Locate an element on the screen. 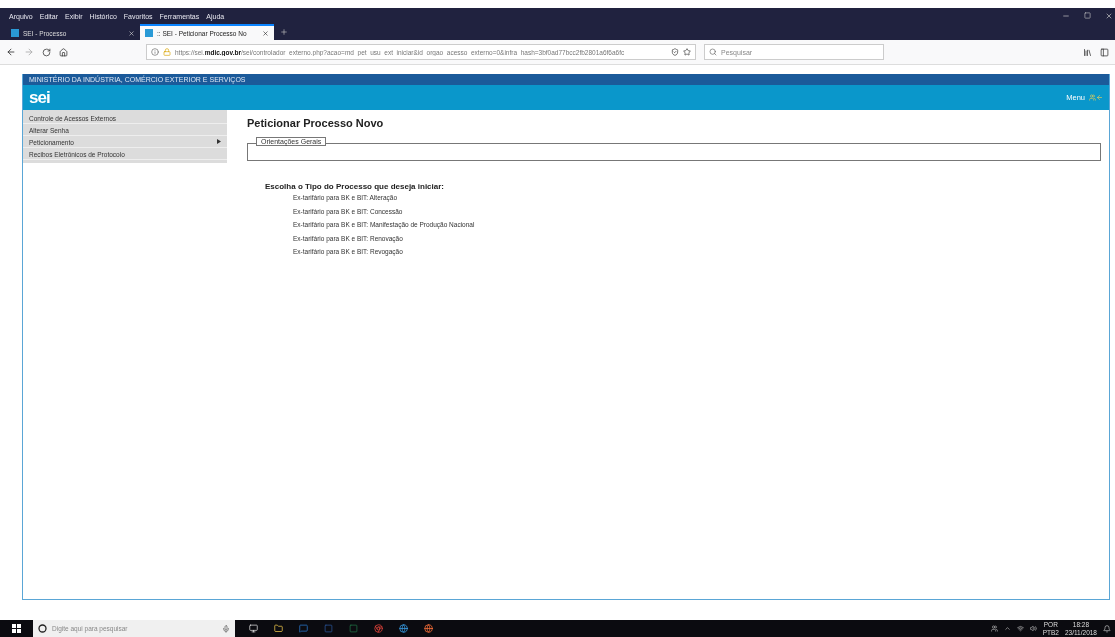 This screenshot has width=1115, height=637. volume-icon is located at coordinates (1033, 628).